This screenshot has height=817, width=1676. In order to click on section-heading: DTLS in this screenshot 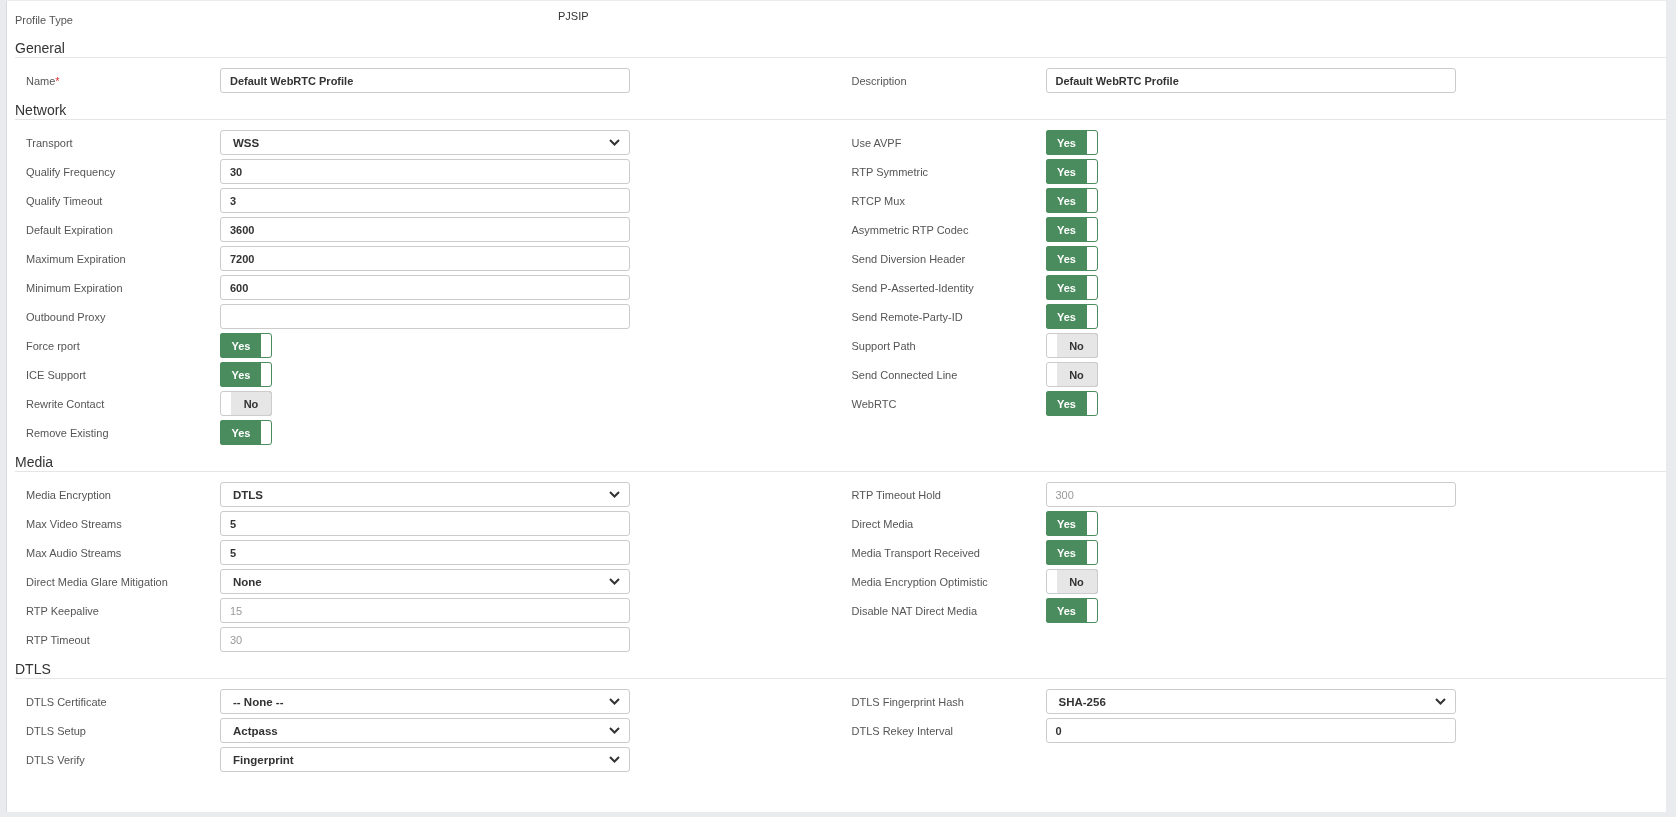, I will do `click(33, 669)`.